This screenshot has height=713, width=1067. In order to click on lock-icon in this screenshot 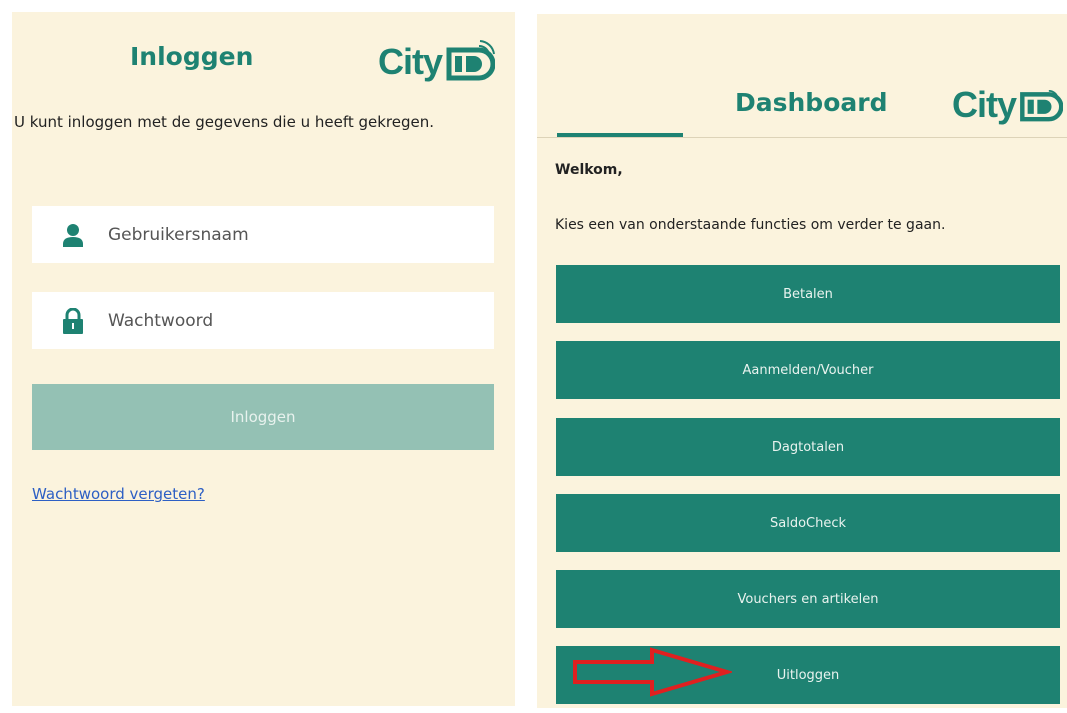, I will do `click(73, 320)`.